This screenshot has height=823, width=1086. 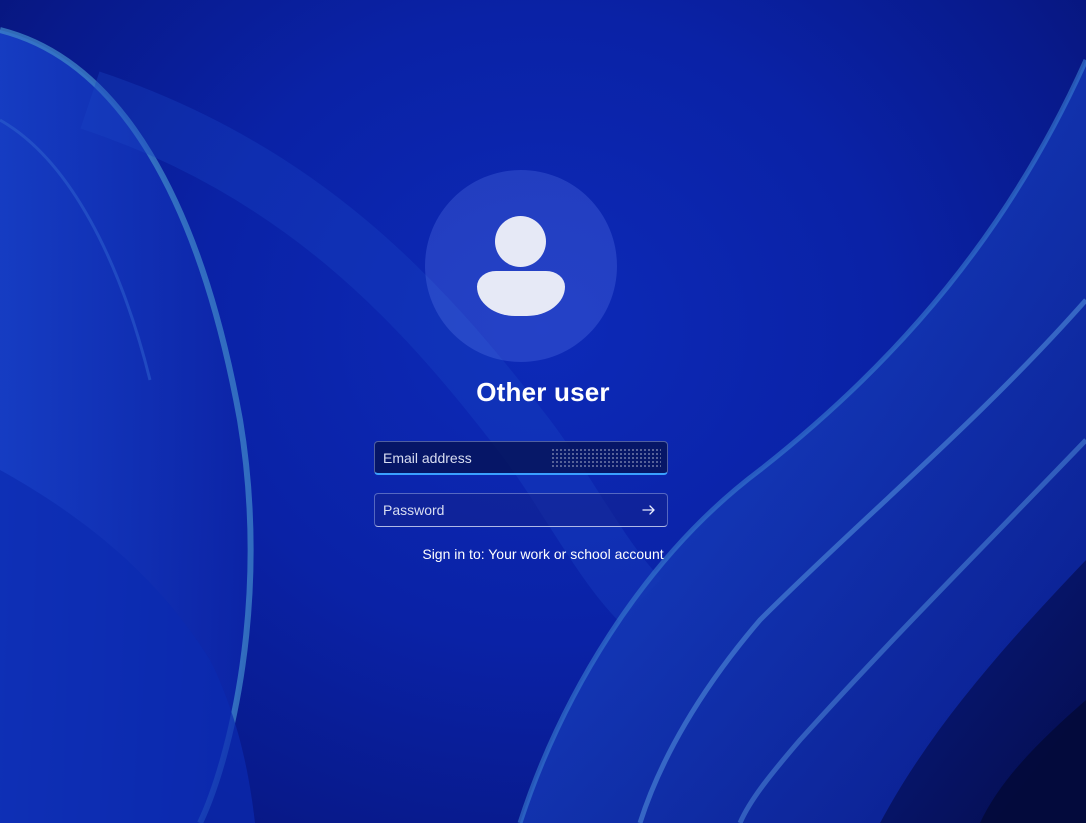 What do you see at coordinates (520, 241) in the screenshot?
I see `person-icon-head` at bounding box center [520, 241].